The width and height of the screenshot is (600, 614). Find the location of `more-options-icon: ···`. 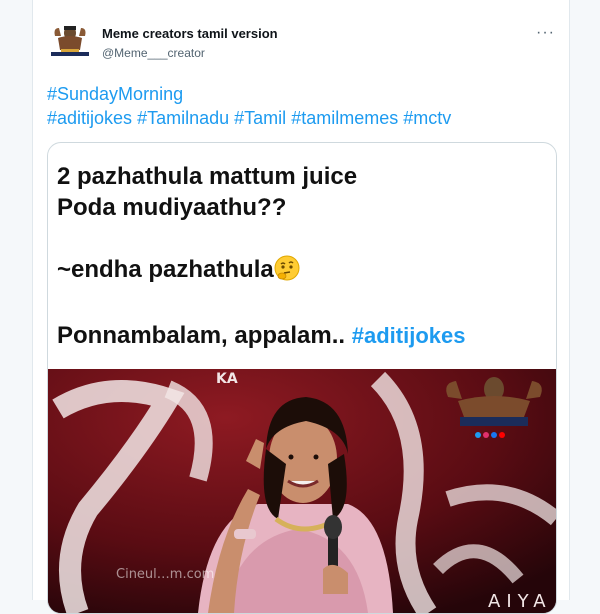

more-options-icon: ··· is located at coordinates (545, 33).